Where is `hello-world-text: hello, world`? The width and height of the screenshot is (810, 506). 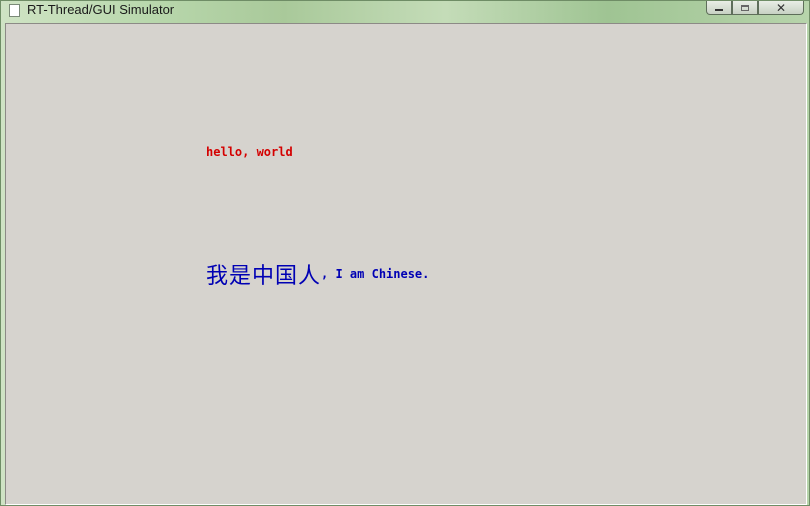 hello-world-text: hello, world is located at coordinates (249, 152).